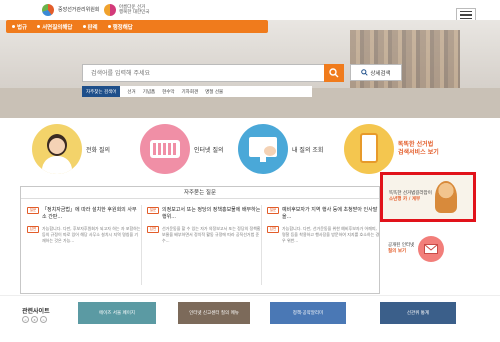 This screenshot has width=500, height=342. Describe the element at coordinates (466, 15) in the screenshot. I see `hamburger-icon-bar` at that location.